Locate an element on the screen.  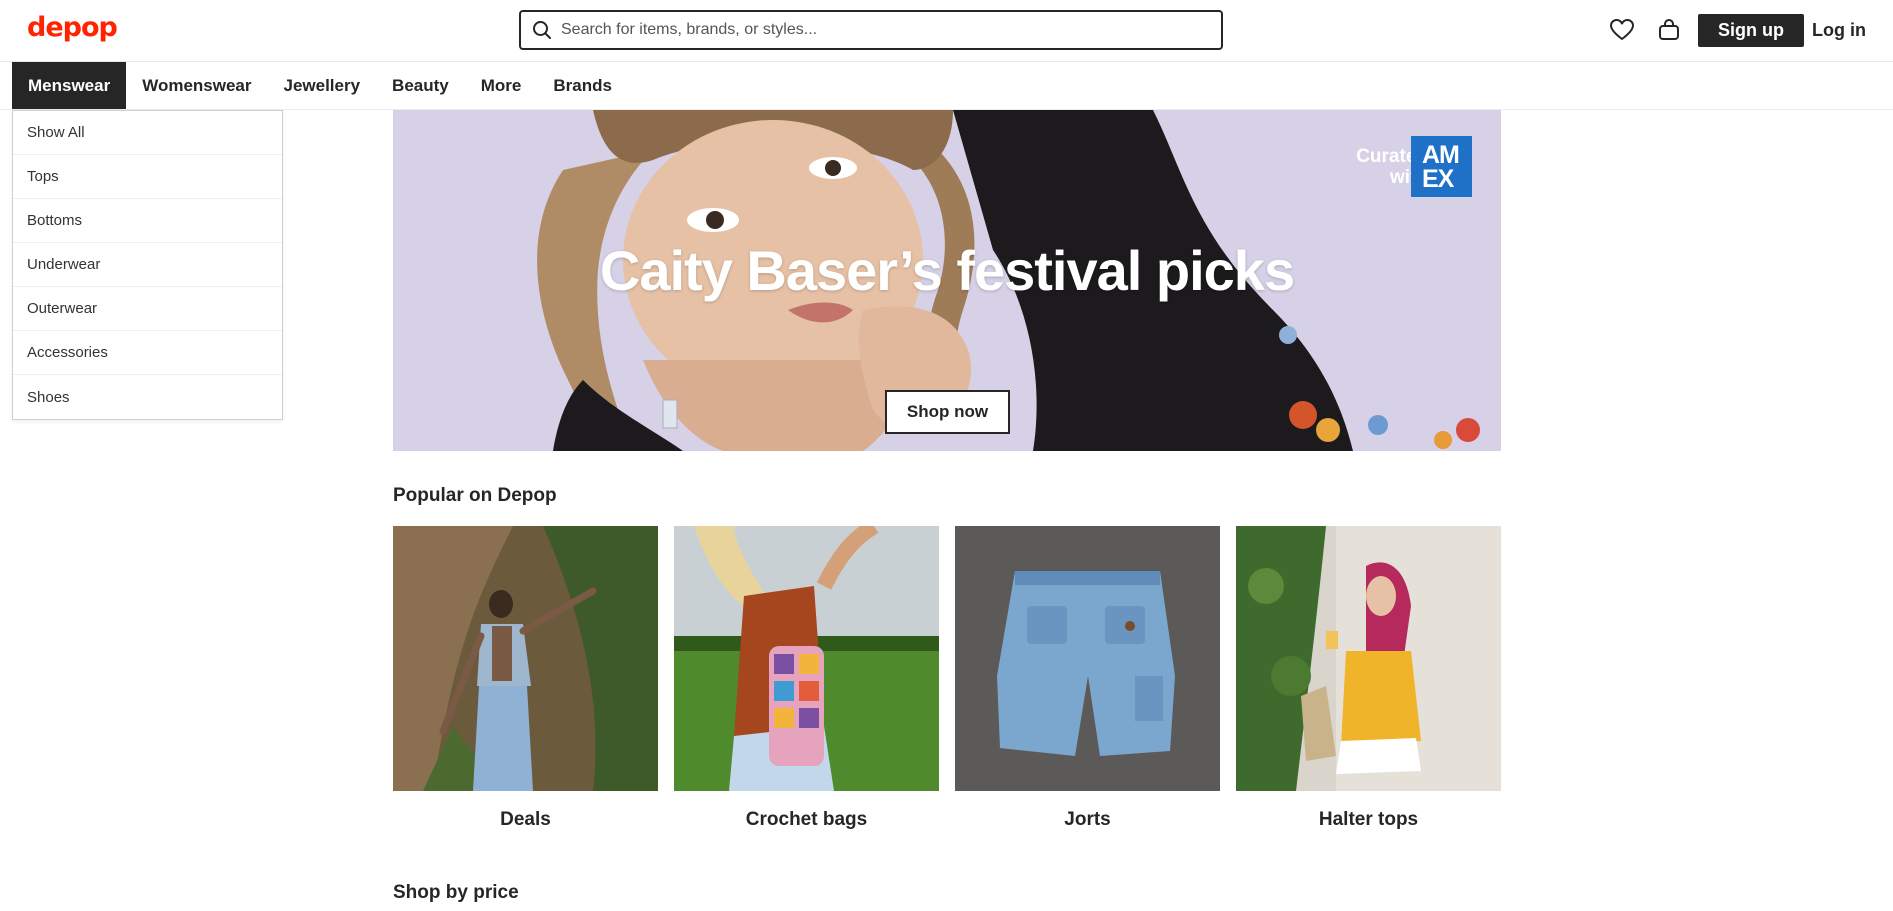
tile-label-deals: Deals is located at coordinates (525, 819).